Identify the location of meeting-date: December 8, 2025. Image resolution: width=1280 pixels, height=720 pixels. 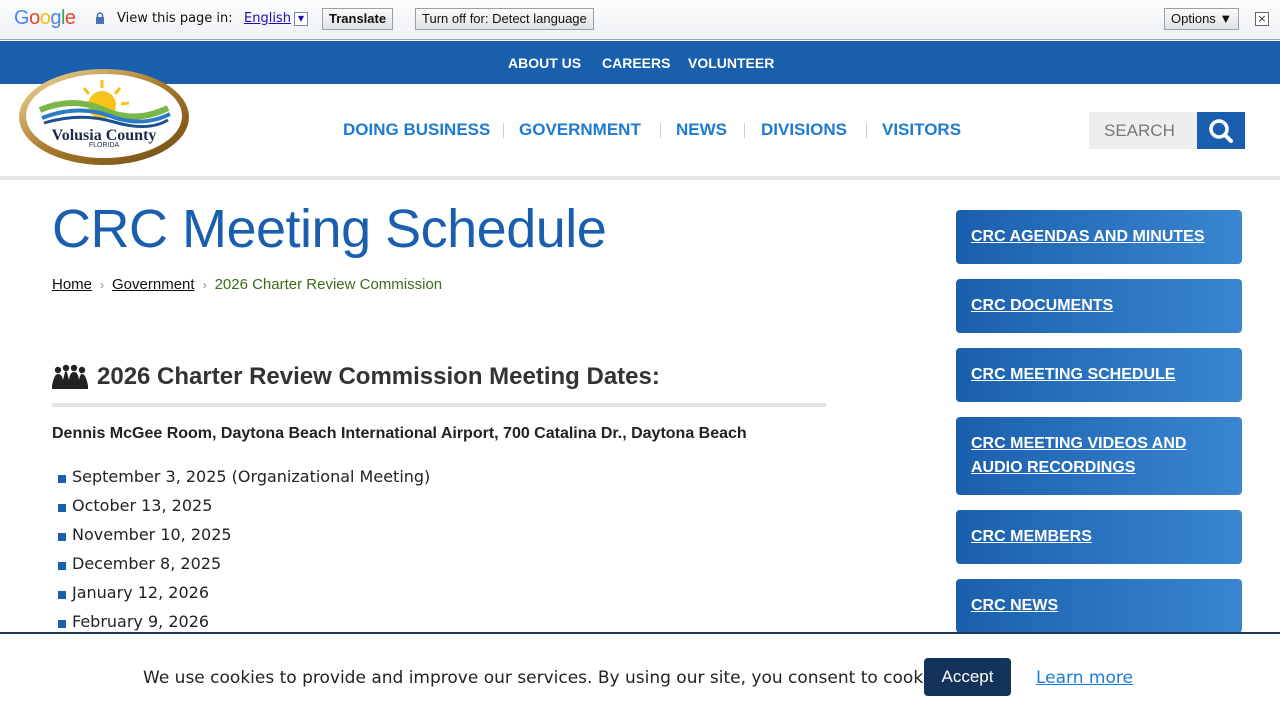
(147, 563).